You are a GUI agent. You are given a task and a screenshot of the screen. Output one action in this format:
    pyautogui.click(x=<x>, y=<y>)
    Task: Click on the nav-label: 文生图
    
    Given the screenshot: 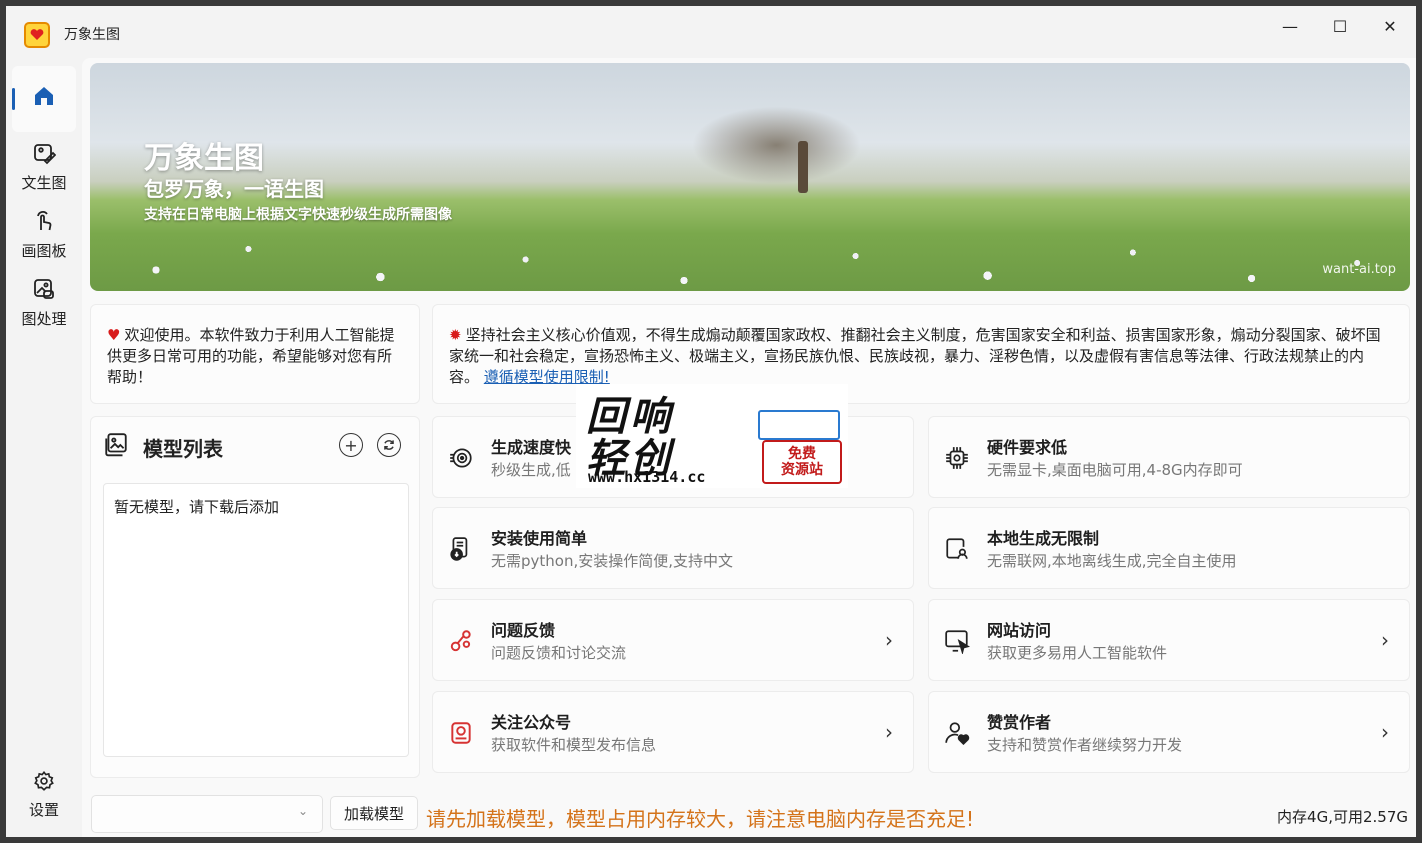 What is the action you would take?
    pyautogui.click(x=44, y=183)
    